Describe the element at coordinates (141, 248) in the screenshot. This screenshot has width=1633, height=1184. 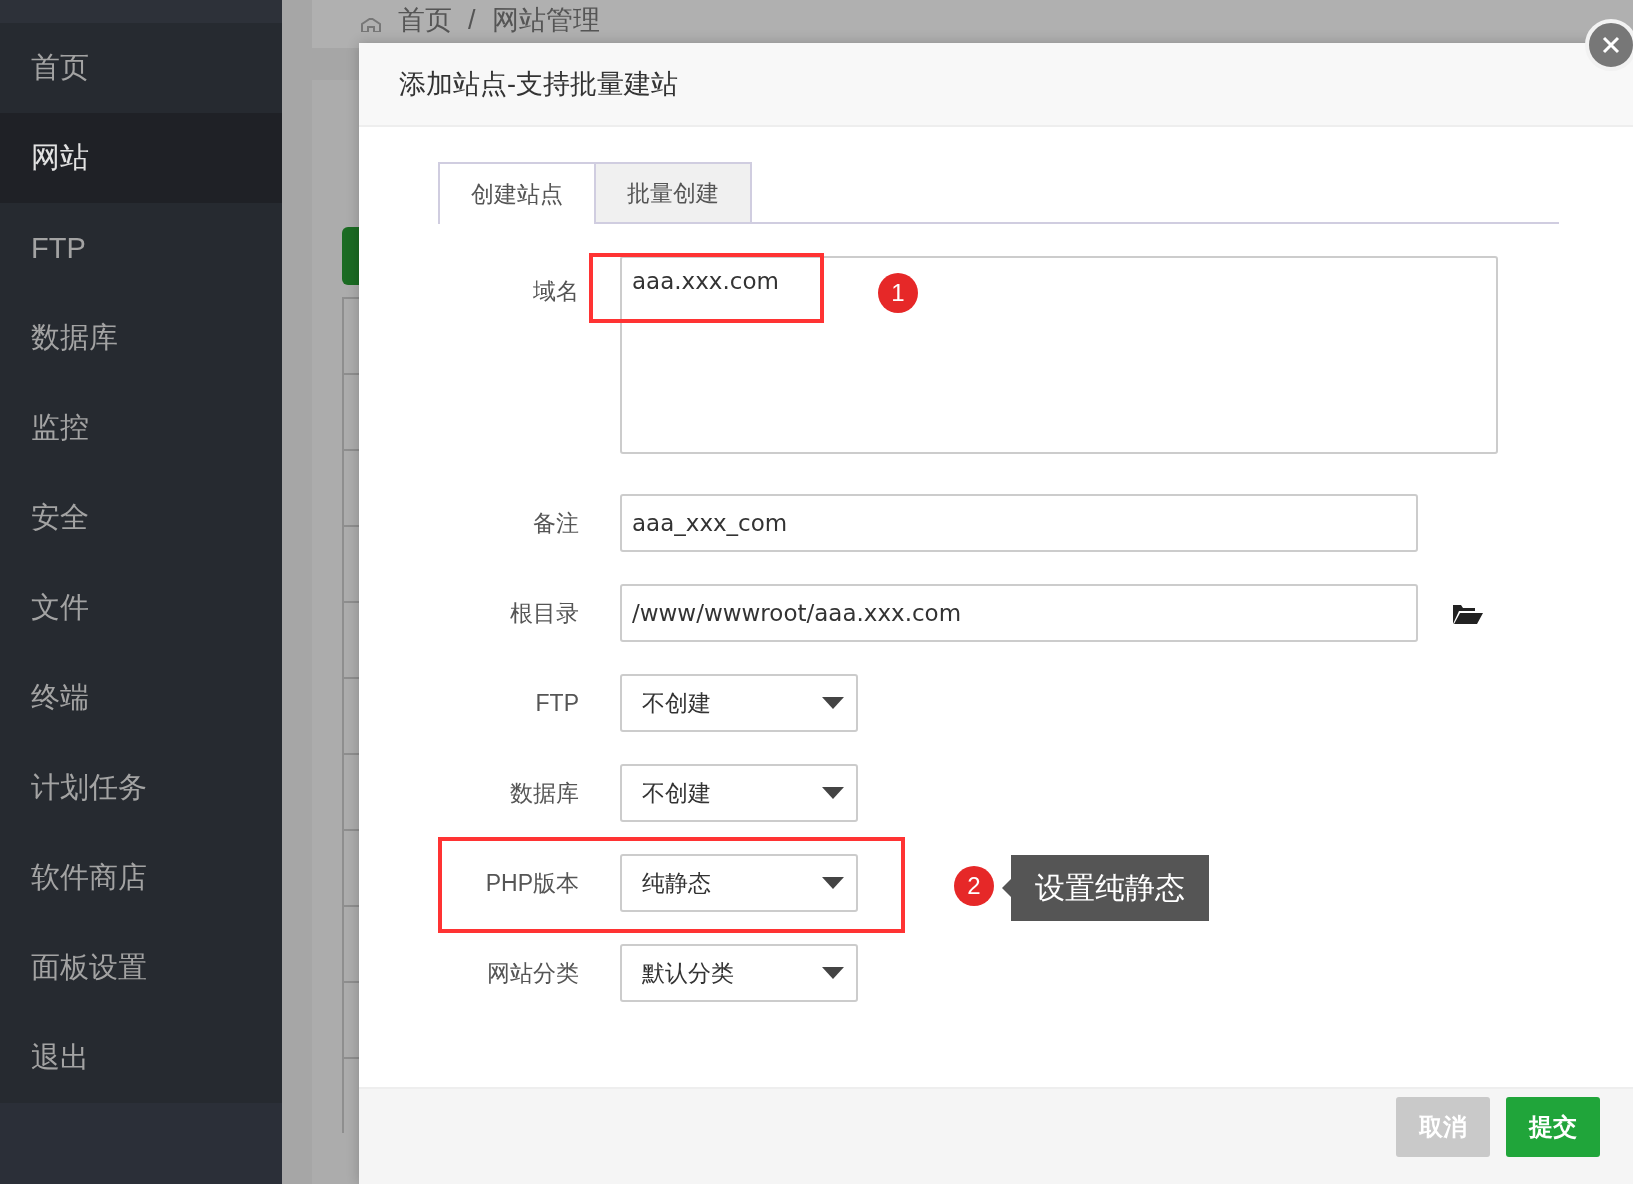
I see `sidebar-item: FTP` at that location.